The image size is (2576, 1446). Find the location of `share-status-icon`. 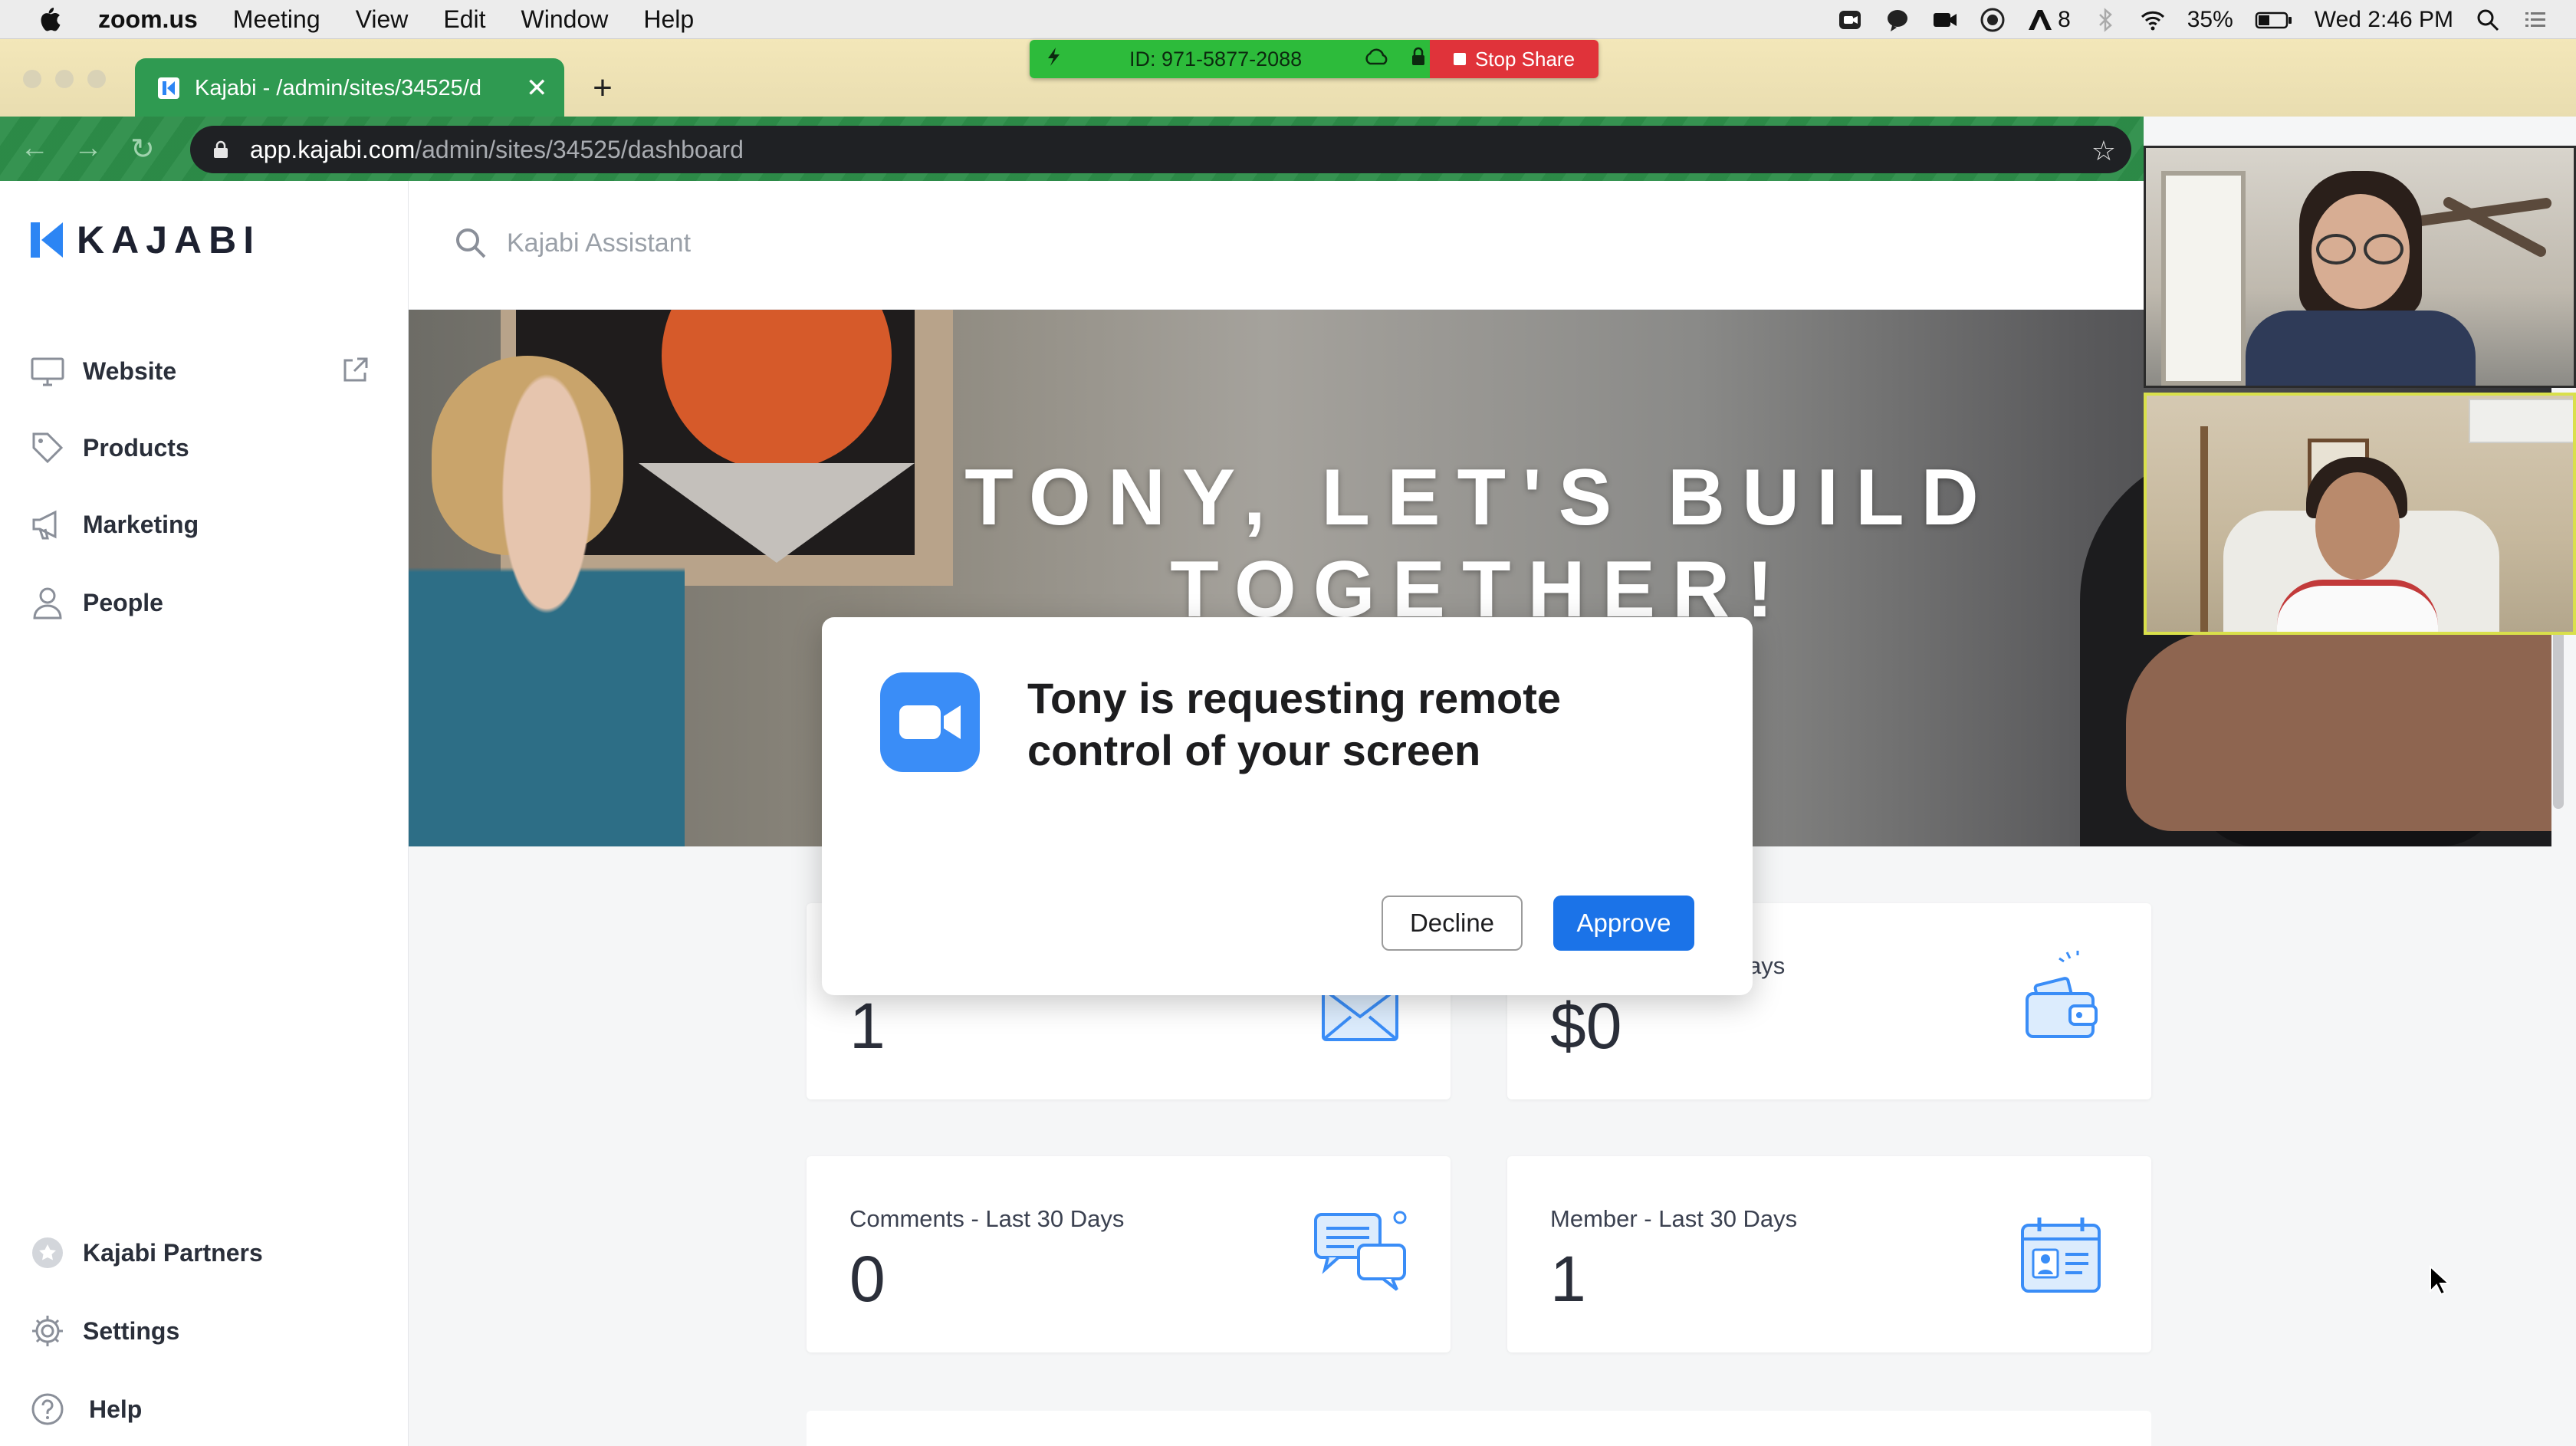

share-status-icon is located at coordinates (1053, 59).